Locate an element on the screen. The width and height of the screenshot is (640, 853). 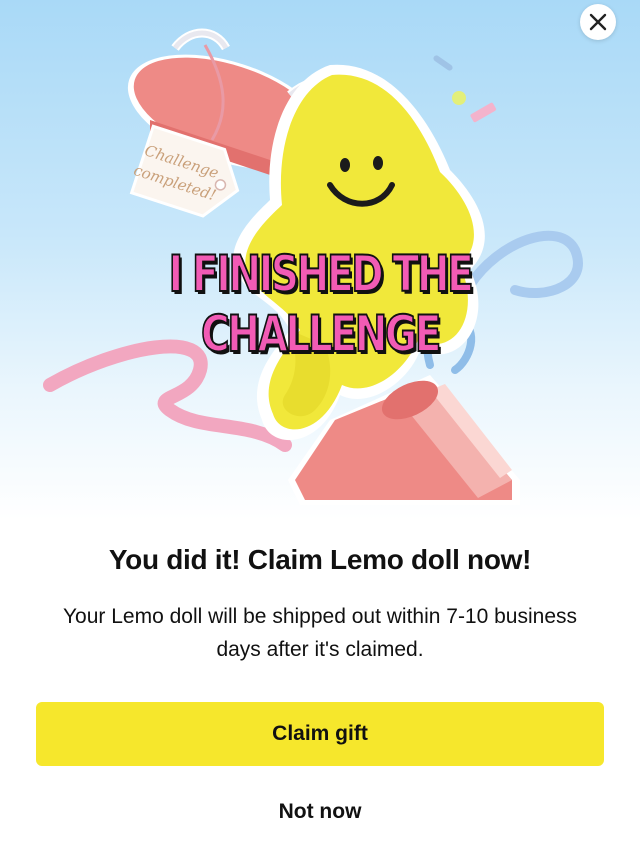
confetti-dot is located at coordinates (459, 98).